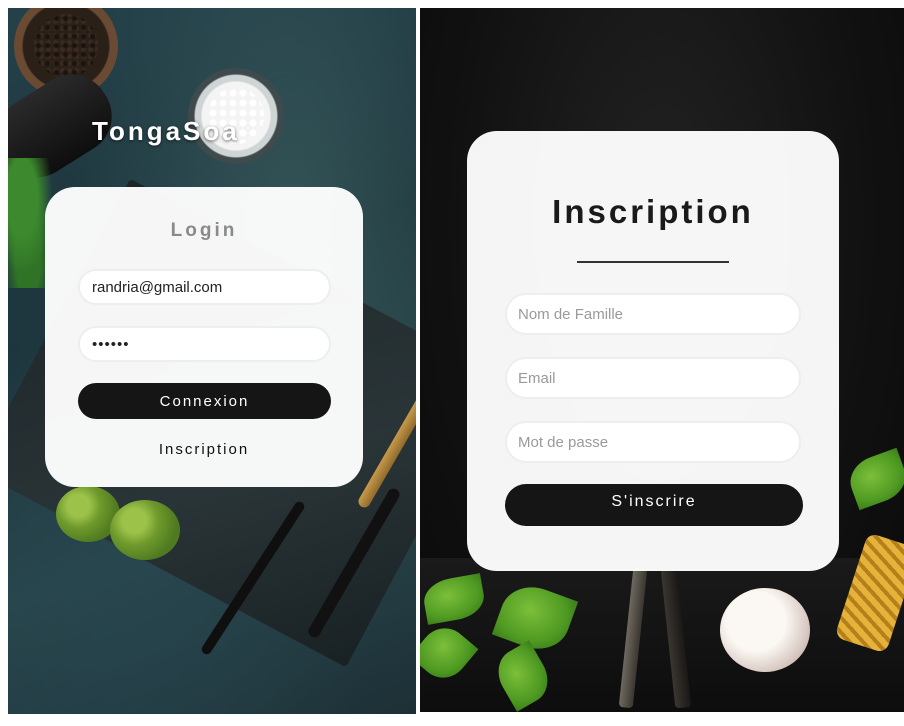  Describe the element at coordinates (873, 479) in the screenshot. I see `basil-leaf` at that location.